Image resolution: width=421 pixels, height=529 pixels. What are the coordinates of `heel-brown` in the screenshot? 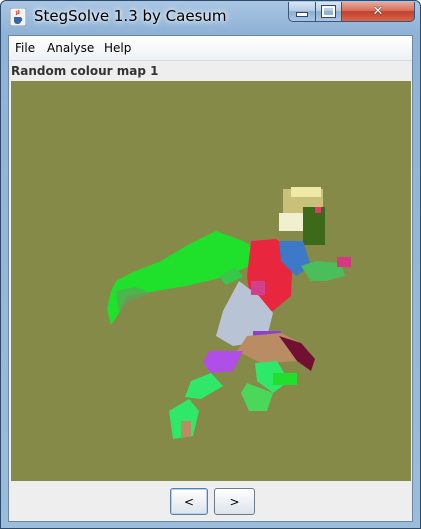 It's located at (186, 429).